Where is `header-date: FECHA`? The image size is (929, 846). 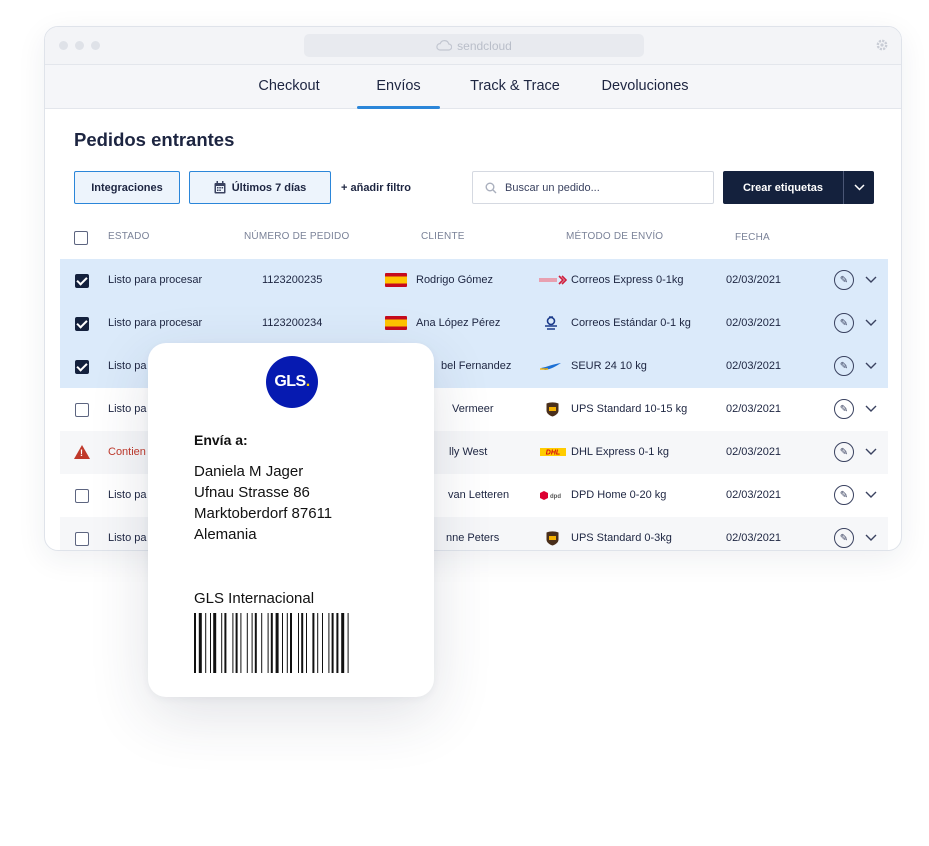
header-date: FECHA is located at coordinates (752, 237).